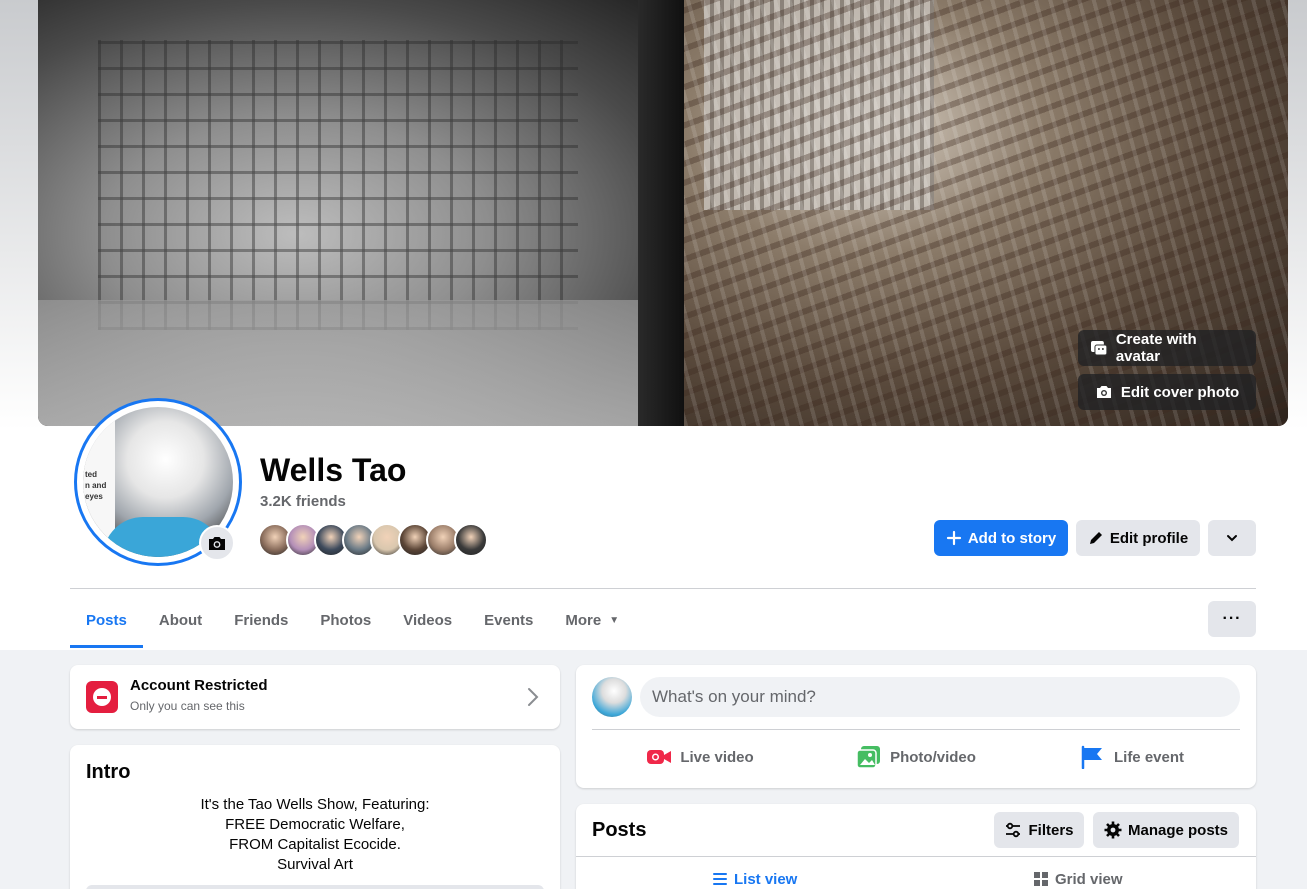 This screenshot has height=889, width=1307. What do you see at coordinates (1113, 830) in the screenshot?
I see `gear-icon` at bounding box center [1113, 830].